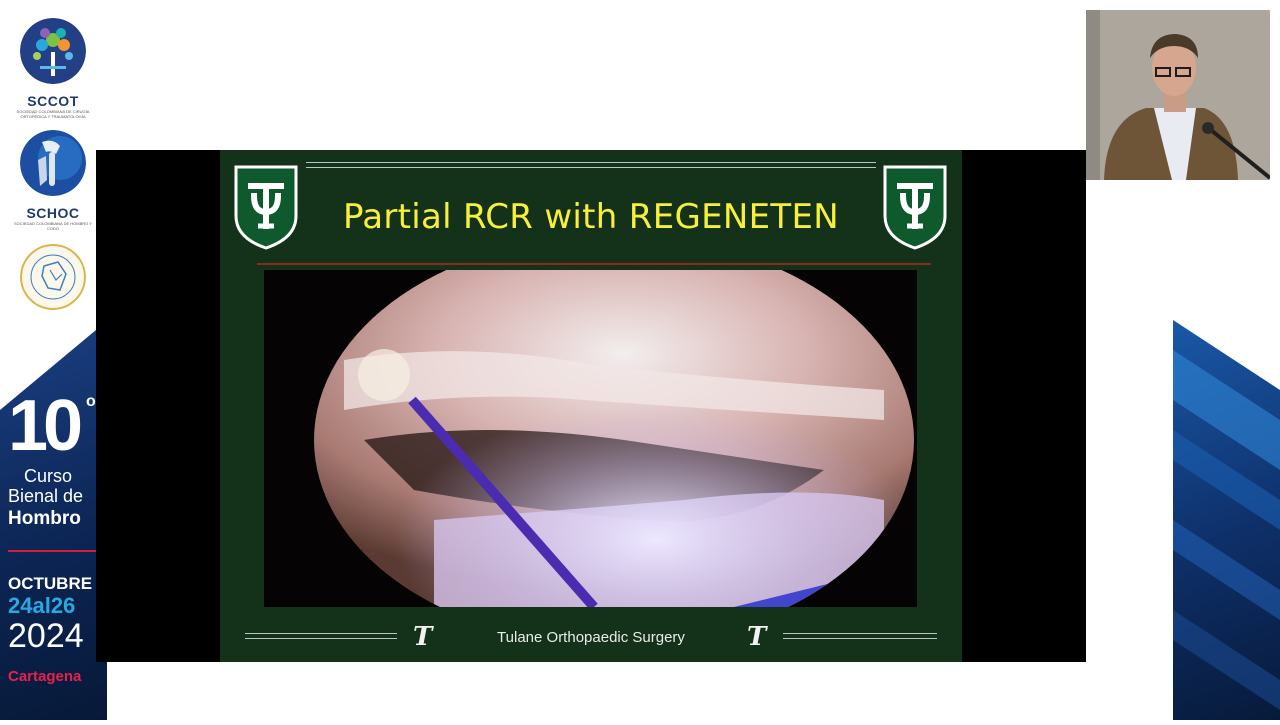 This screenshot has width=1280, height=725. Describe the element at coordinates (53, 551) in the screenshot. I see `banner-separator` at that location.